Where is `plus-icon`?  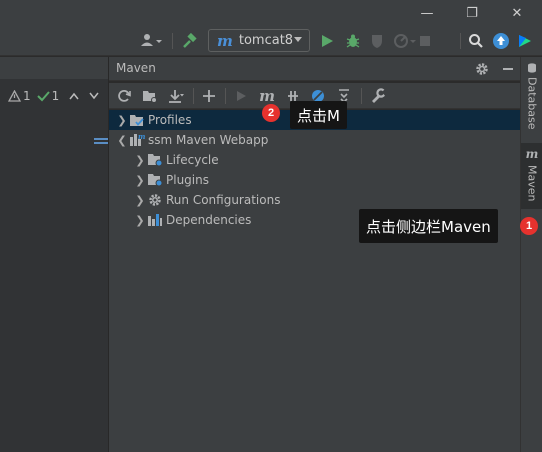 plus-icon is located at coordinates (209, 96).